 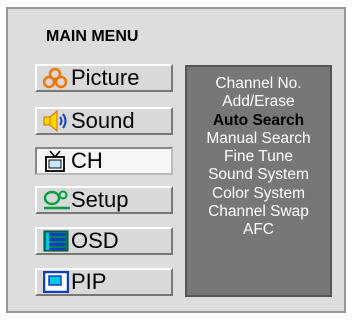 I want to click on picture-icon, so click(x=57, y=78).